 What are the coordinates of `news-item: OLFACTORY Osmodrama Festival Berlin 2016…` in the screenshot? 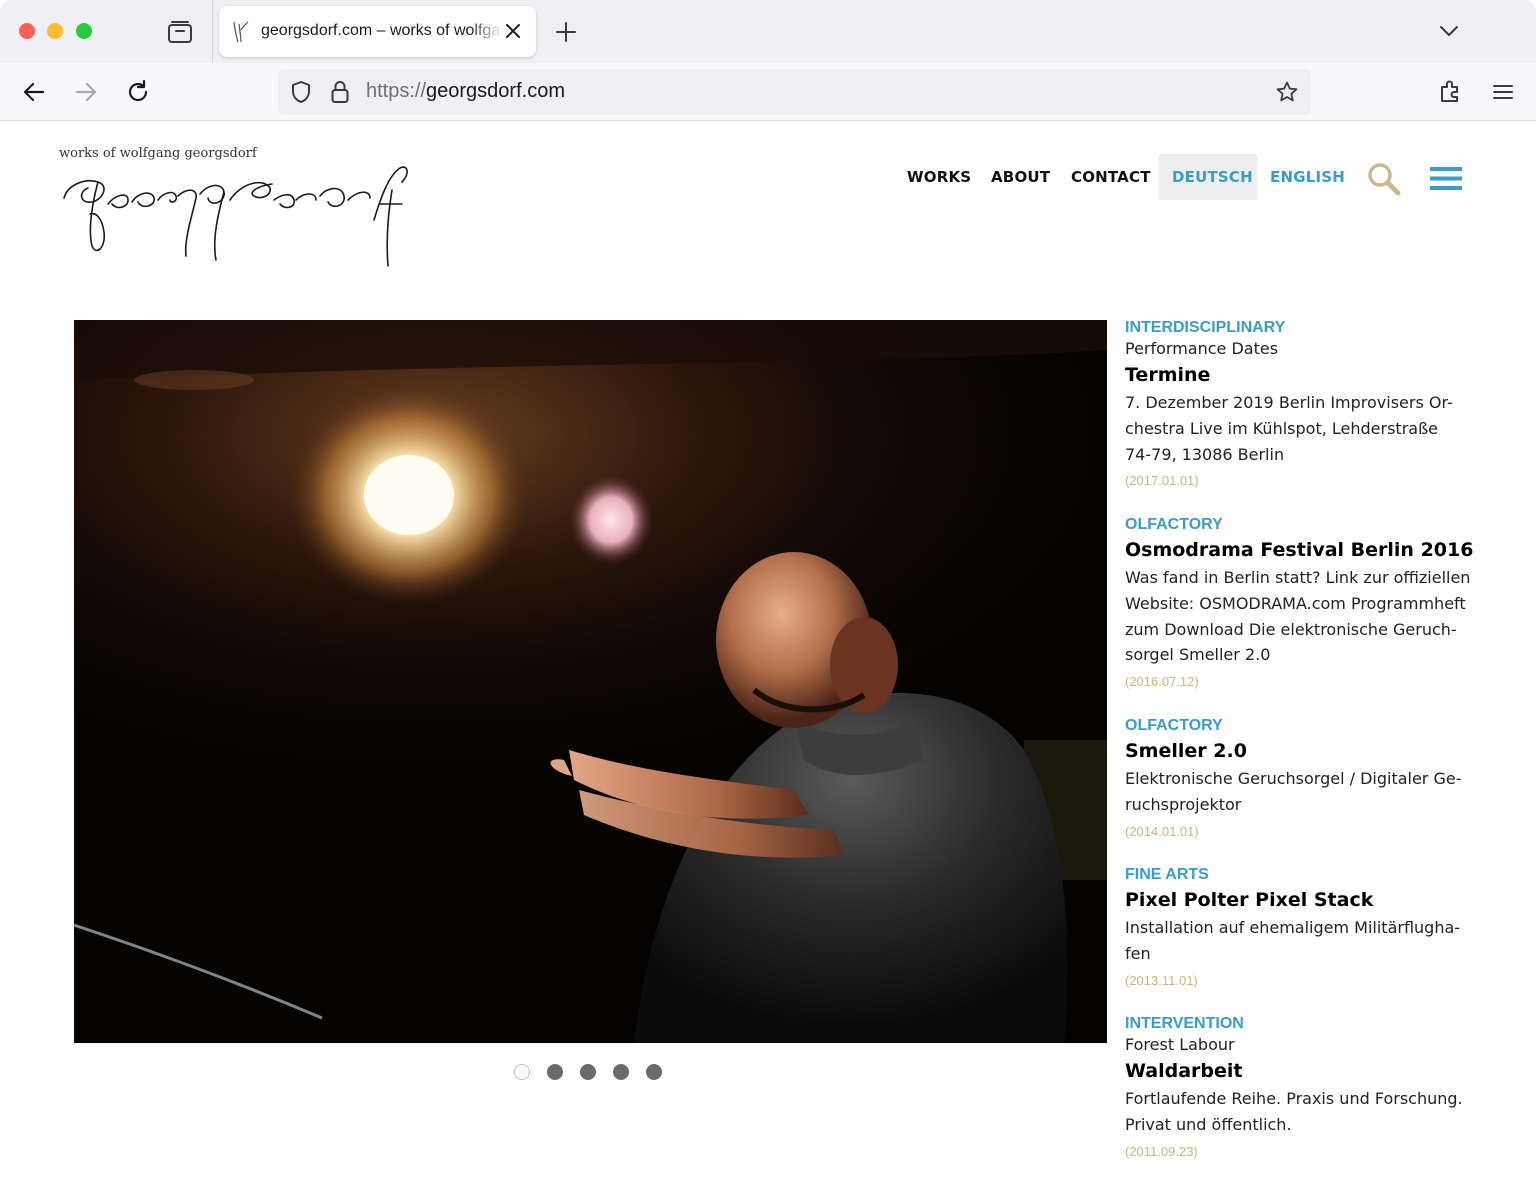 It's located at (1305, 605).